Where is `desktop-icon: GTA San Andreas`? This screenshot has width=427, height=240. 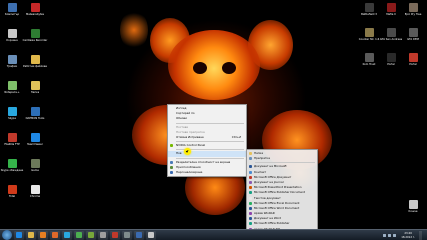
desktop-icon: GTA San Andreas is located at coordinates (391, 37).